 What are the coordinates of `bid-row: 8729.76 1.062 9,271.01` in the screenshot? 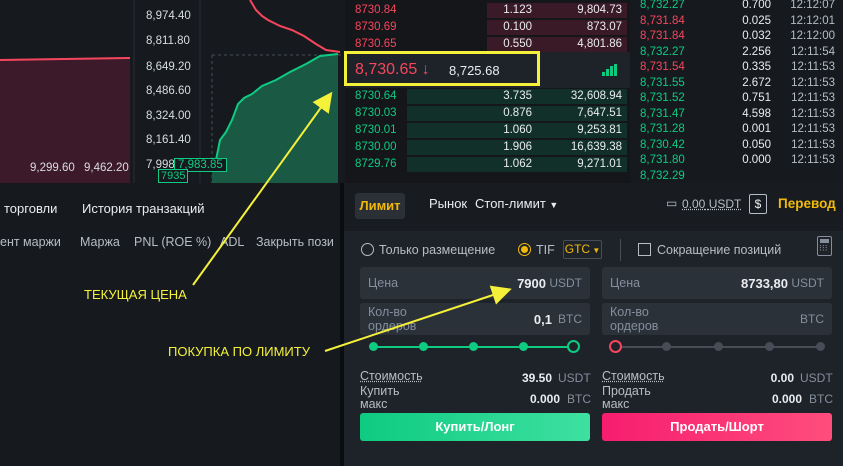 It's located at (487, 164).